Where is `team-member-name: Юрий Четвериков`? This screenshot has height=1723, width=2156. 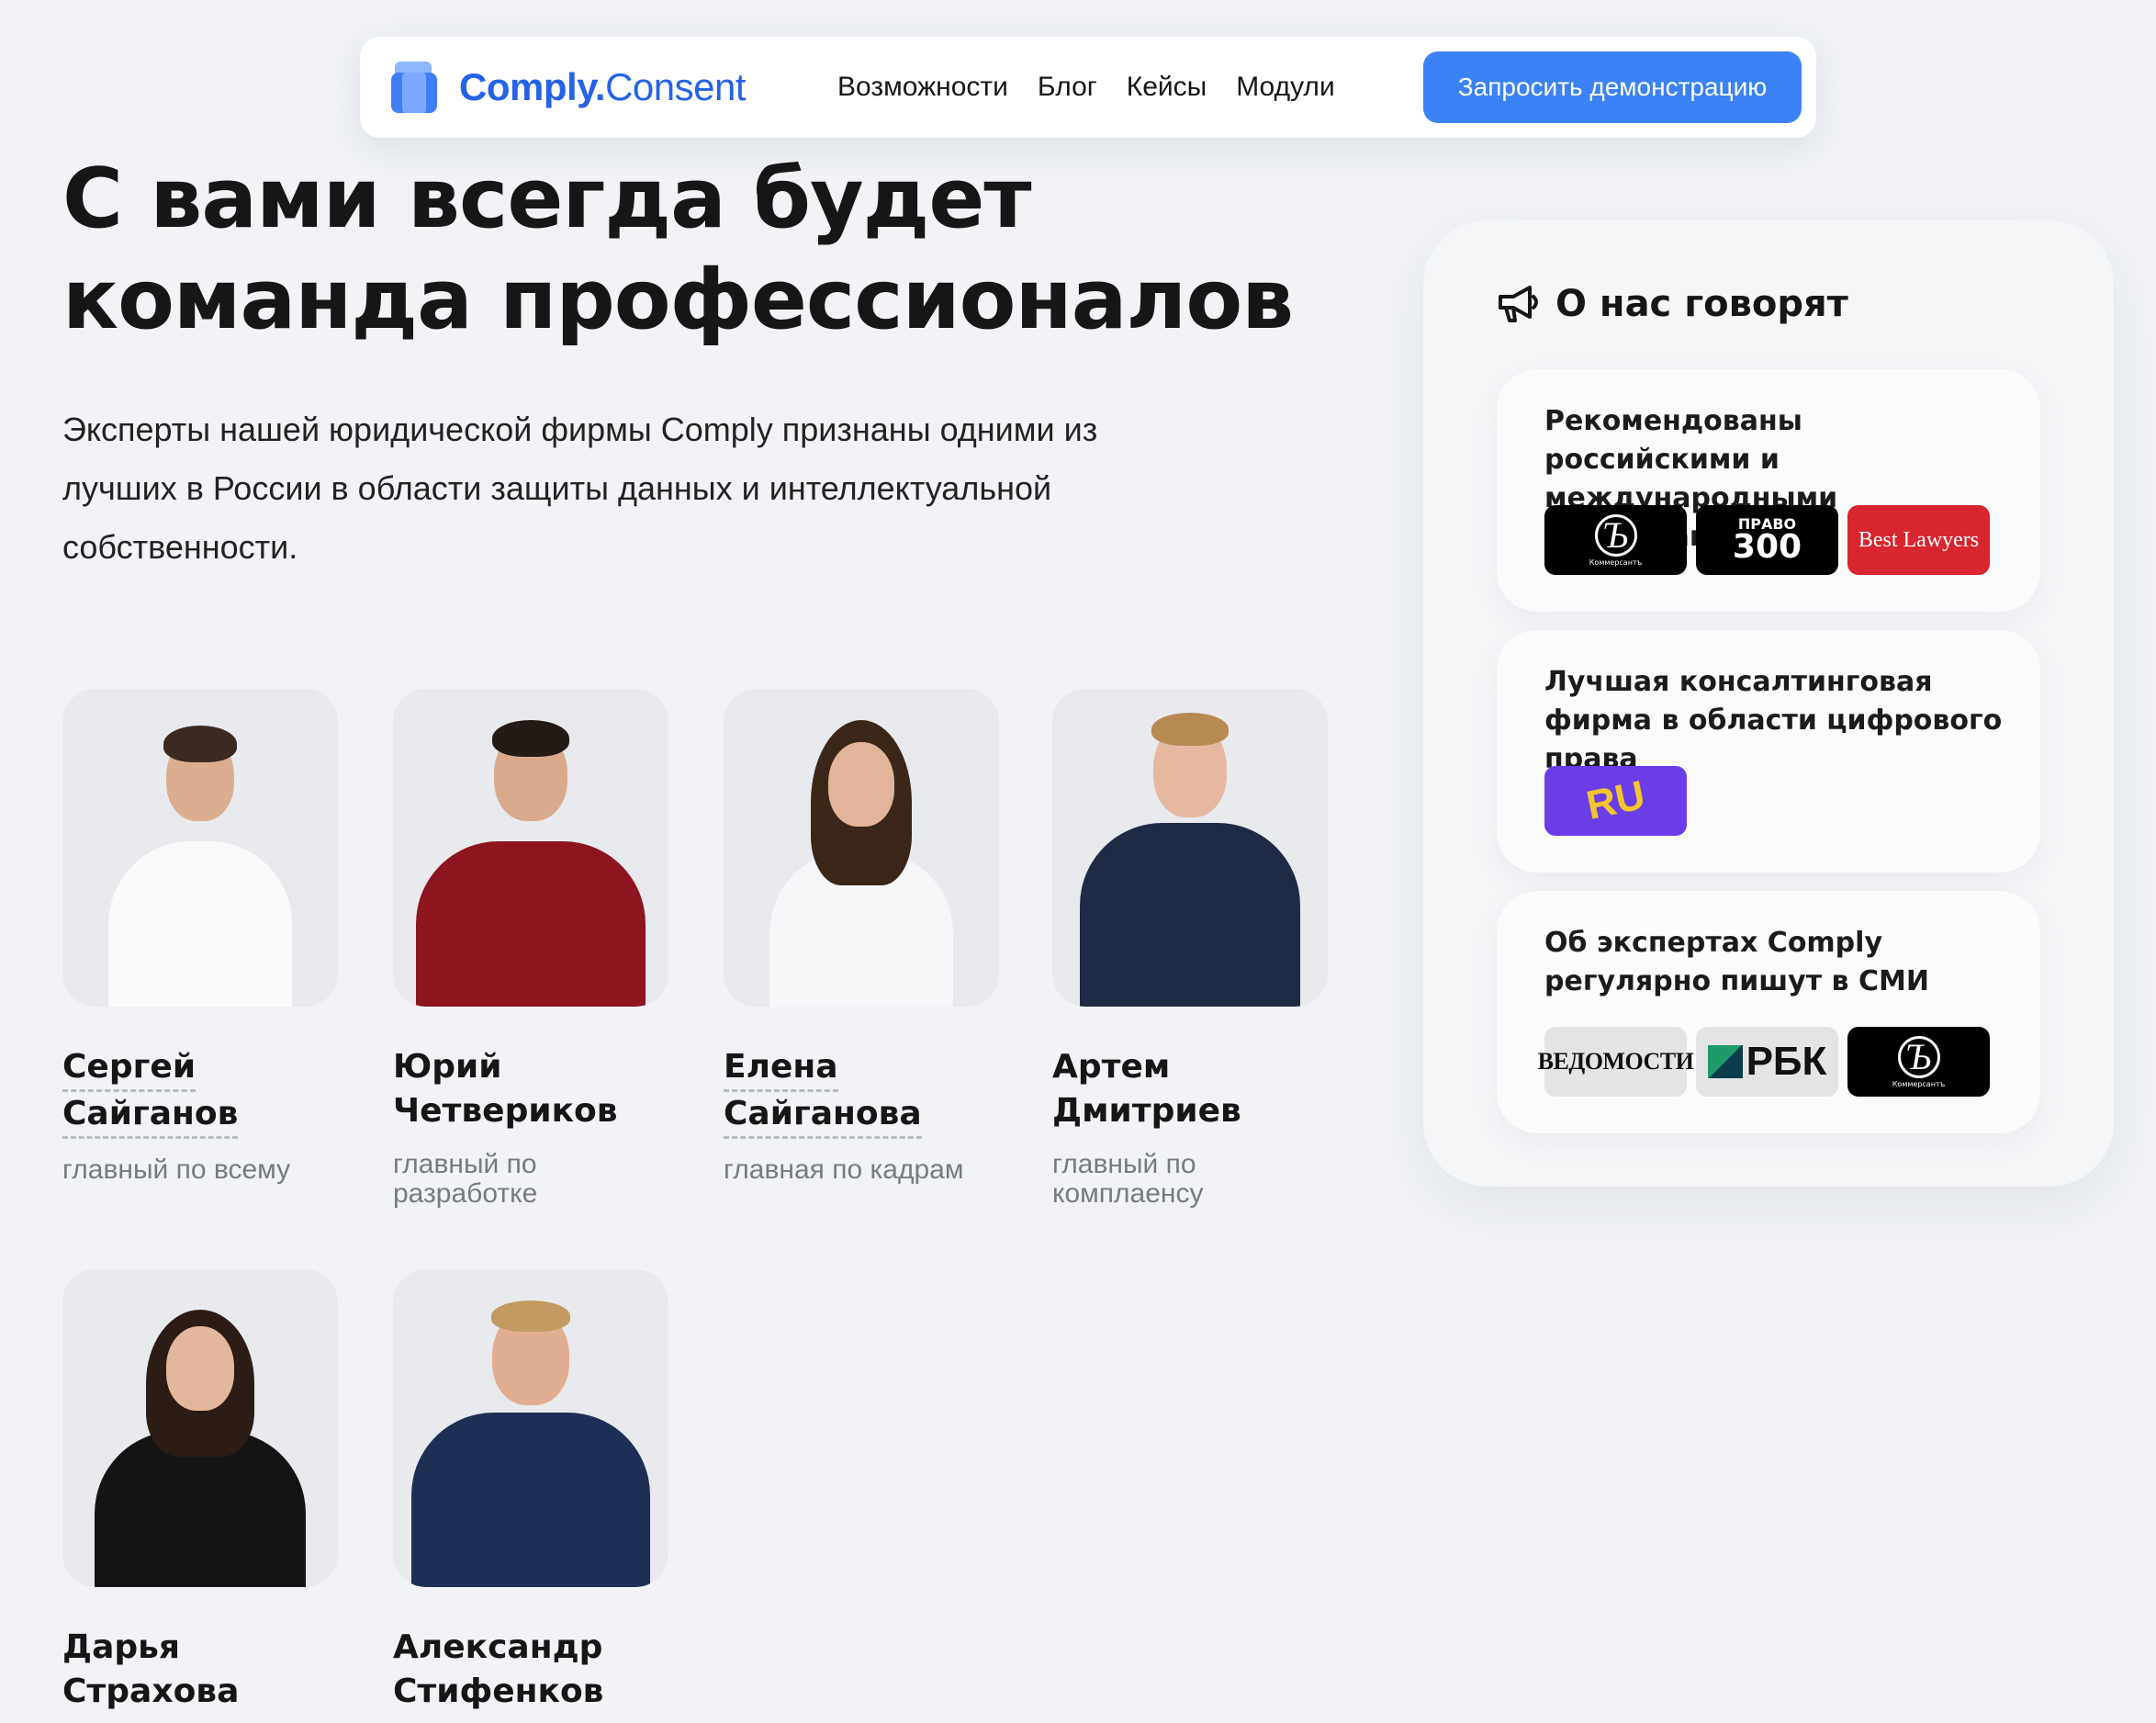 team-member-name: Юрий Четвериков is located at coordinates (531, 1089).